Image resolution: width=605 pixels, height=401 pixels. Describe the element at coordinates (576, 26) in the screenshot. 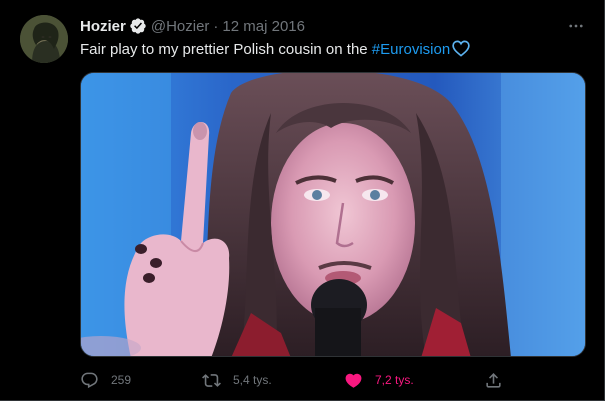

I see `more-icon` at that location.